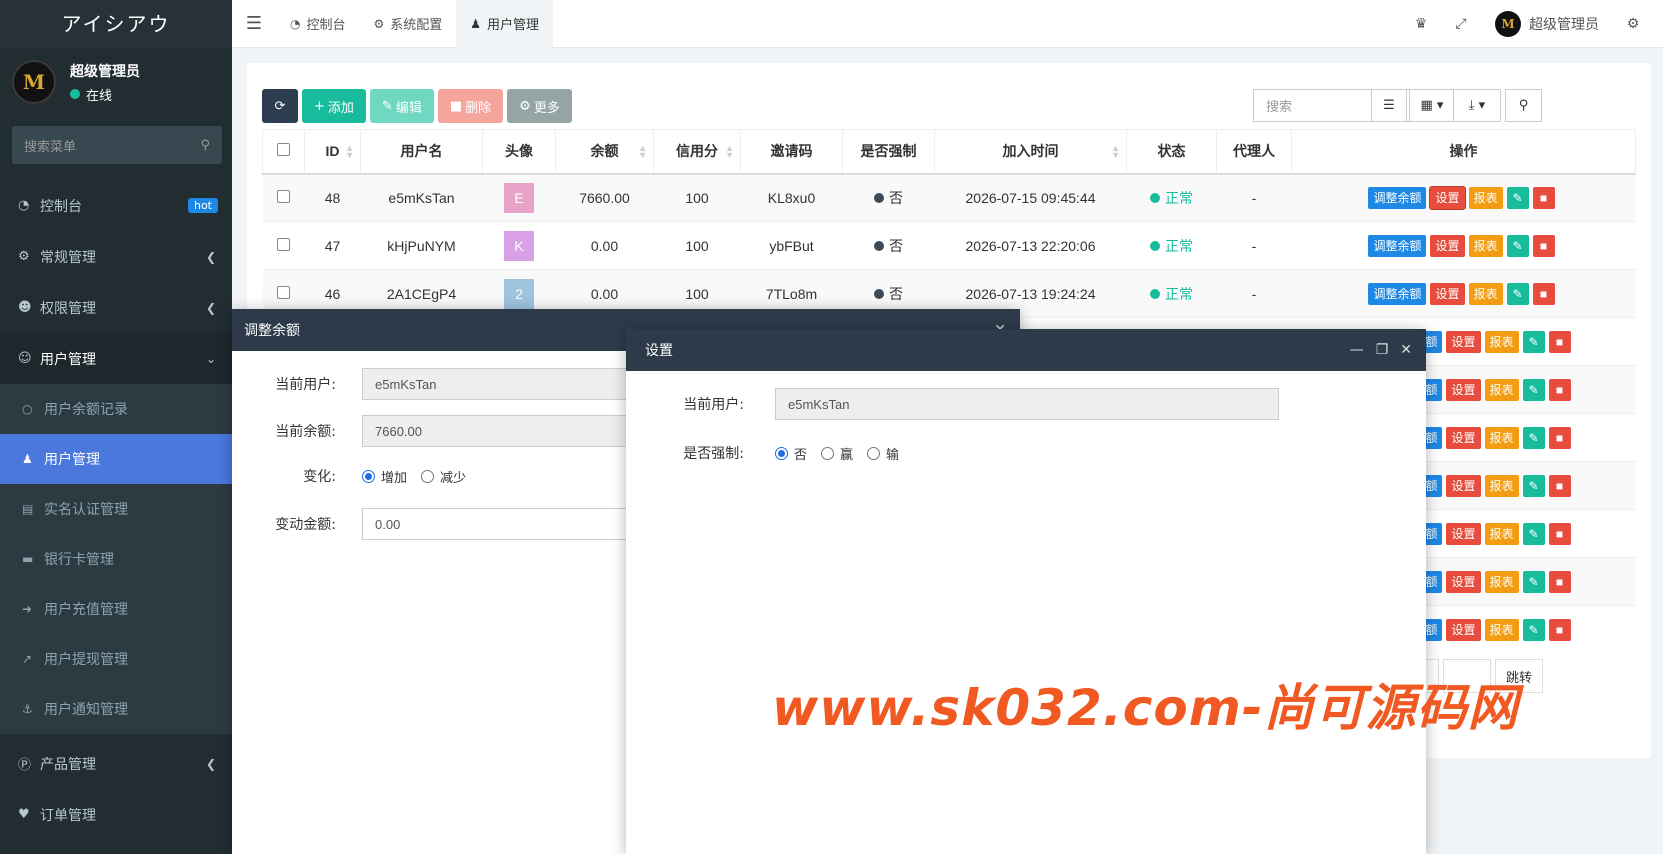 The height and width of the screenshot is (854, 1663). I want to click on select-all-checkbox, so click(283, 152).